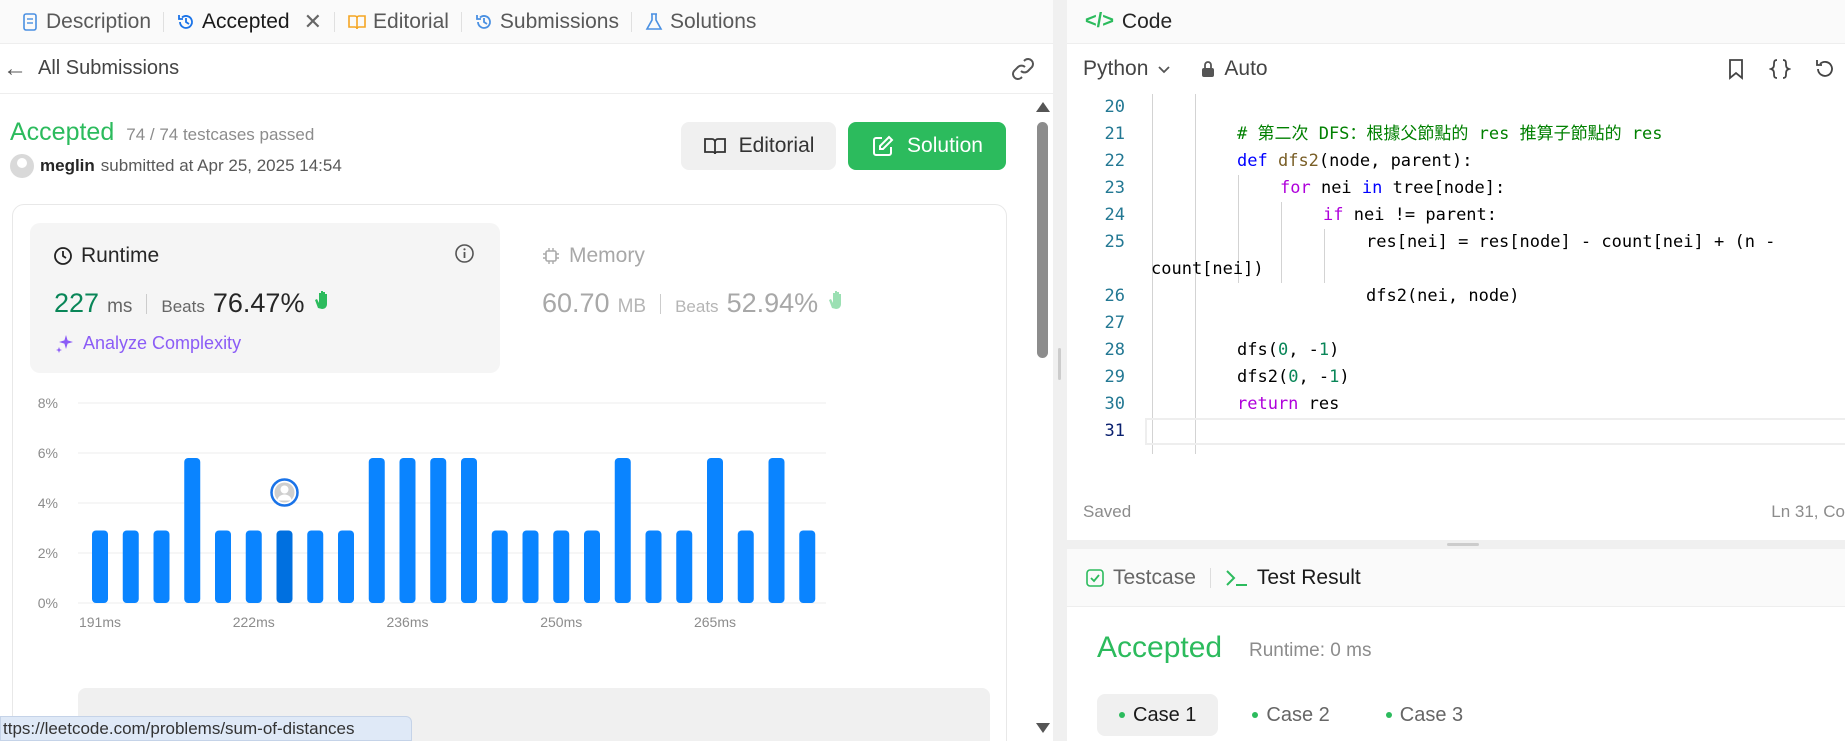 This screenshot has width=1845, height=741. What do you see at coordinates (772, 303) in the screenshot?
I see `memory-beats: 52.94%` at bounding box center [772, 303].